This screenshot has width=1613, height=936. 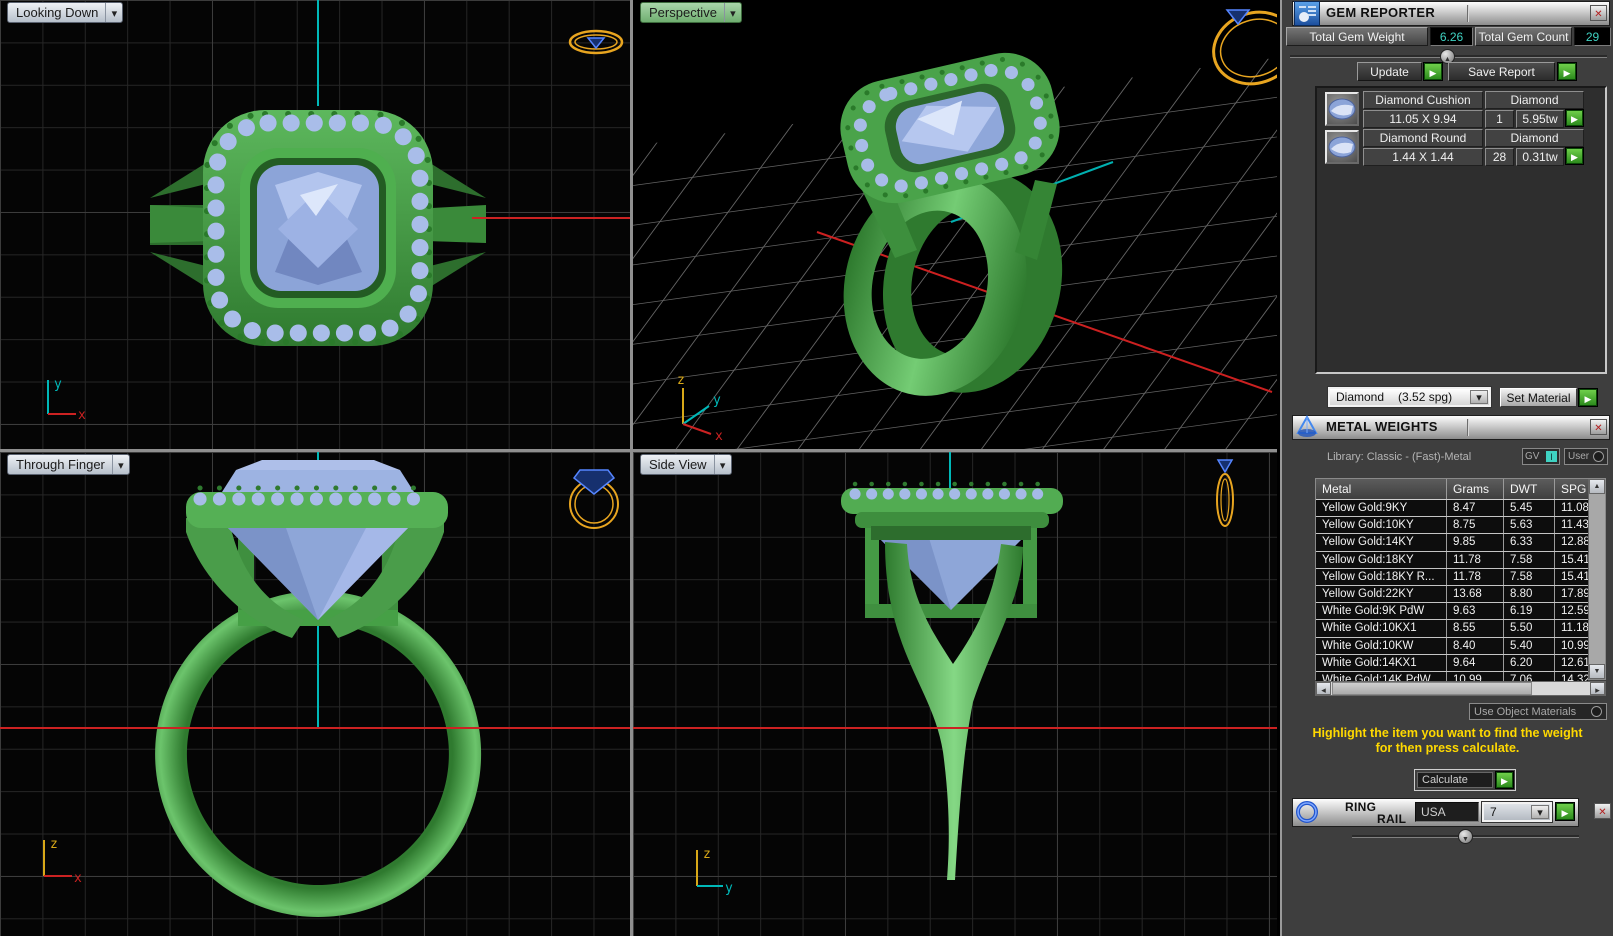 What do you see at coordinates (68, 464) in the screenshot?
I see `viewport-tab-through-finger: Through Finger` at bounding box center [68, 464].